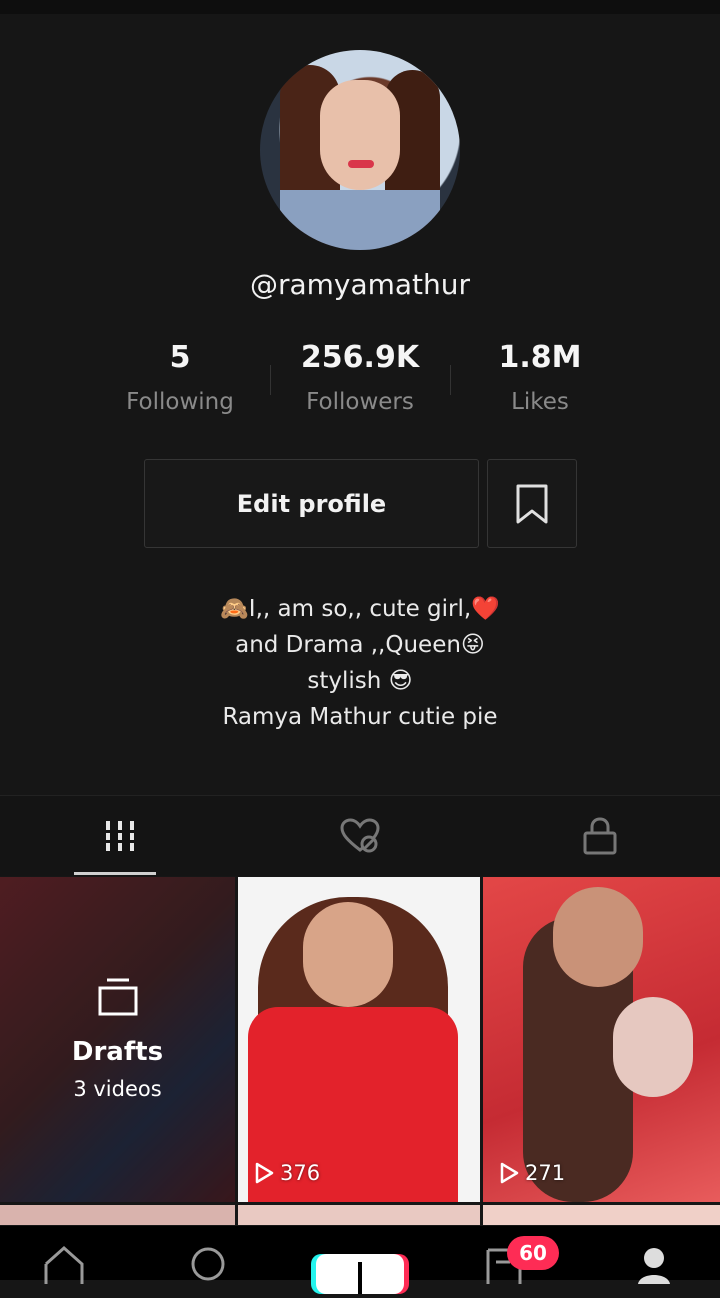  Describe the element at coordinates (117, 1052) in the screenshot. I see `drafts-title: Drafts` at that location.